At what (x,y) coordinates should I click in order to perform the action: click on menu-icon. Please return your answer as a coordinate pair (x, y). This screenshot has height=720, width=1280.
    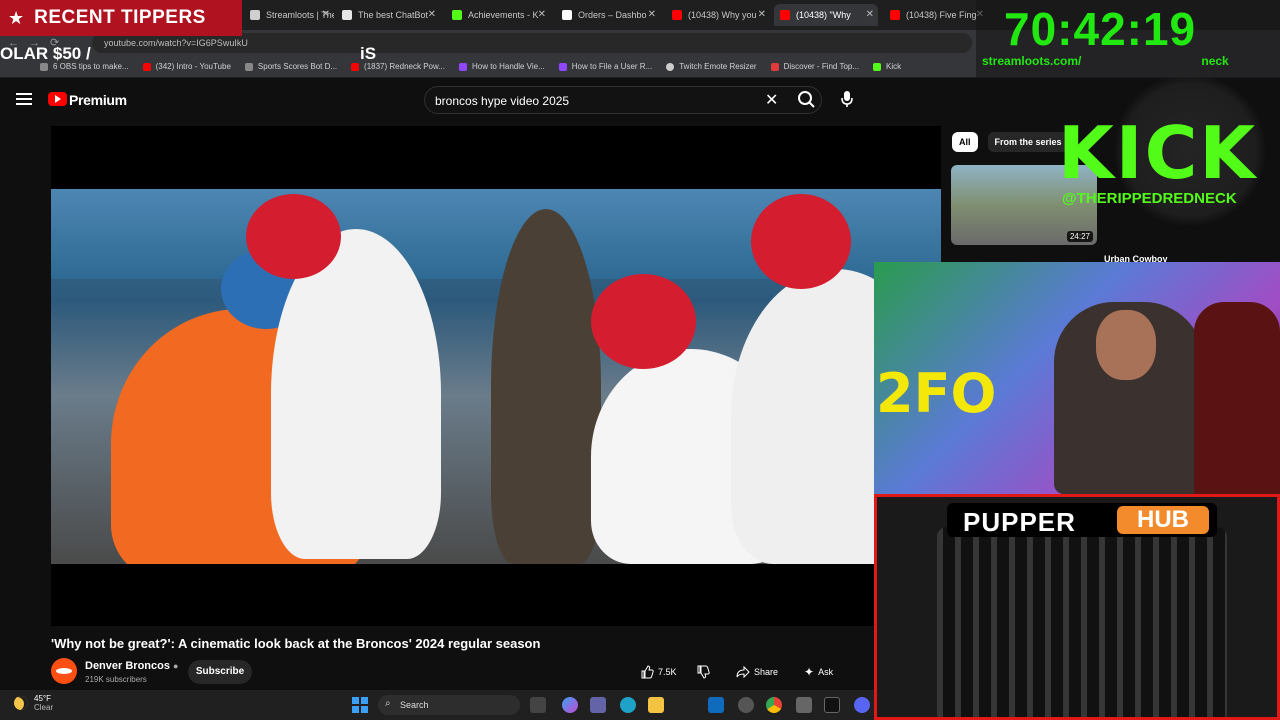
    Looking at the image, I should click on (24, 99).